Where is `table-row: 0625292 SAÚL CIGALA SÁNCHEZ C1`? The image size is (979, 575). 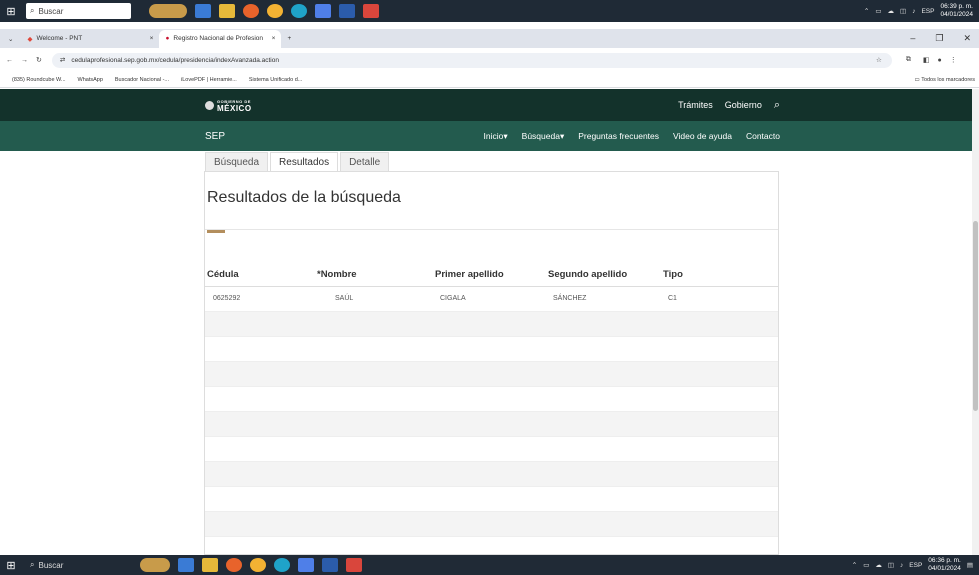 table-row: 0625292 SAÚL CIGALA SÁNCHEZ C1 is located at coordinates (491, 299).